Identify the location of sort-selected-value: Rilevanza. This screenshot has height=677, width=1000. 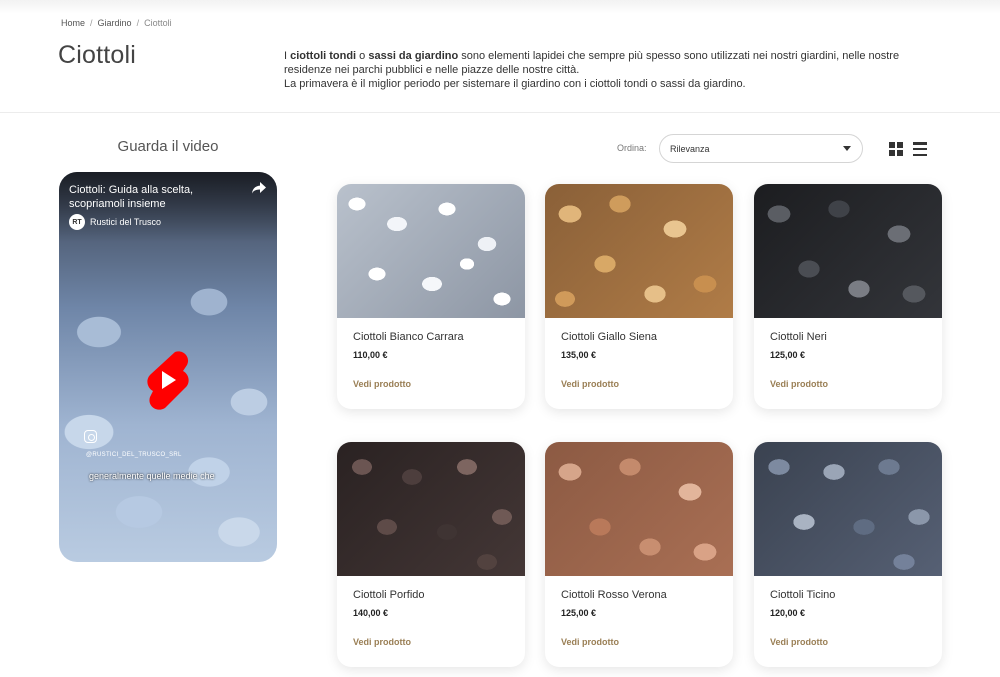
(690, 148).